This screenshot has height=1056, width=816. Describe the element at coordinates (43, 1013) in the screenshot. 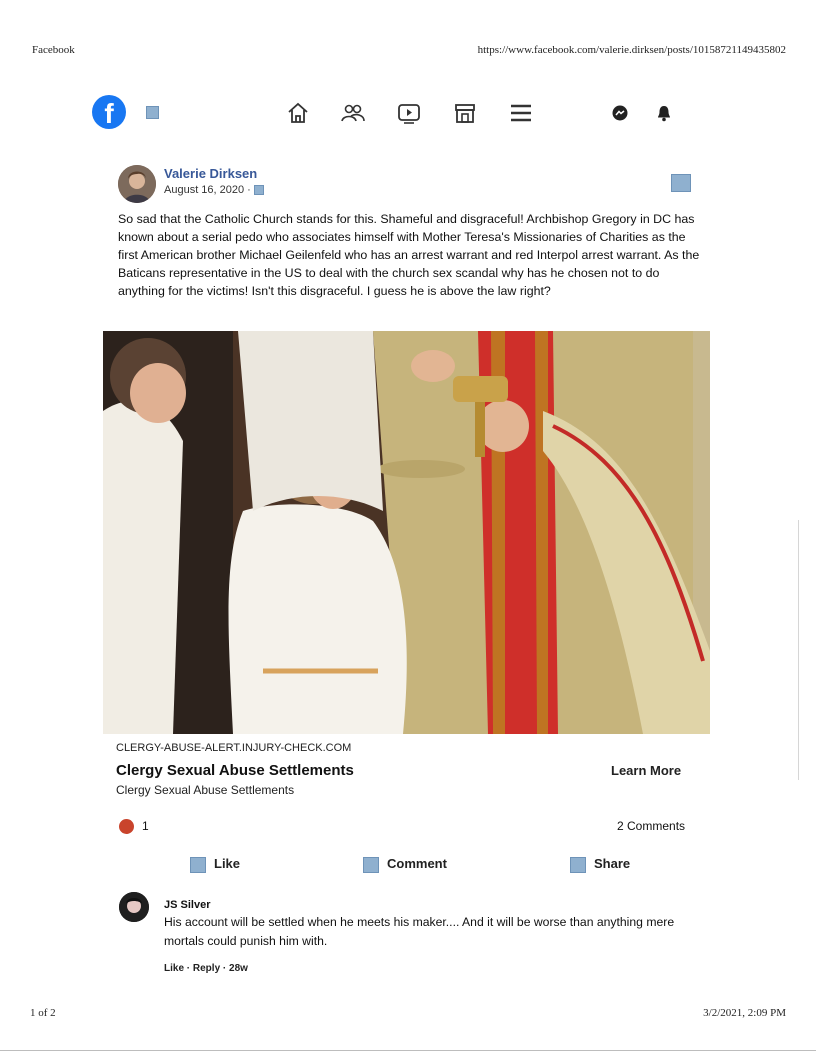

I see `print-page-number: 1 of 2` at that location.